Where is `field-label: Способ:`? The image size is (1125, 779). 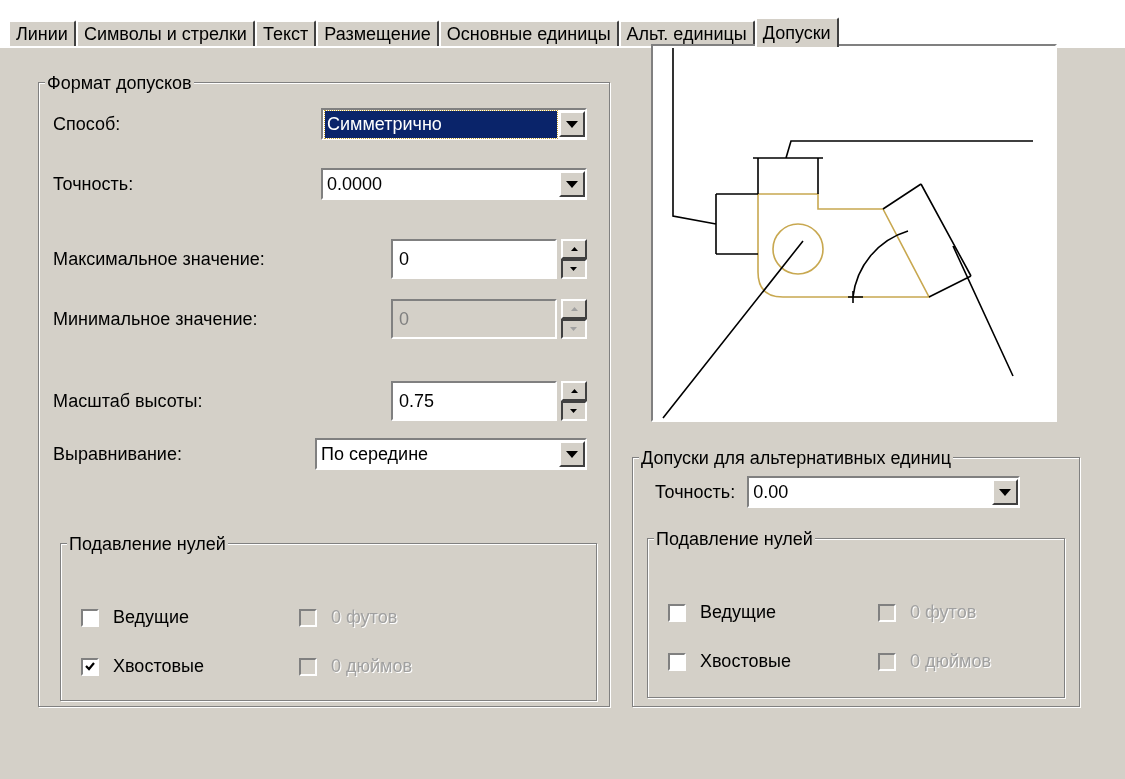 field-label: Способ: is located at coordinates (87, 124).